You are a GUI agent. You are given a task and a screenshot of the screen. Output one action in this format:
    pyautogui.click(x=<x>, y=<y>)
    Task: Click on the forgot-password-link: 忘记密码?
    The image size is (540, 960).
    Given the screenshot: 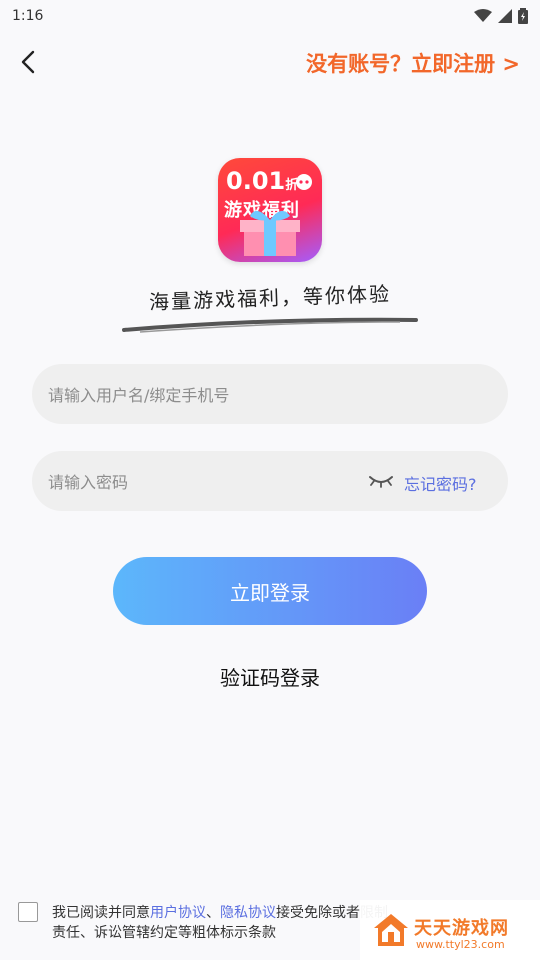 What is the action you would take?
    pyautogui.click(x=440, y=483)
    